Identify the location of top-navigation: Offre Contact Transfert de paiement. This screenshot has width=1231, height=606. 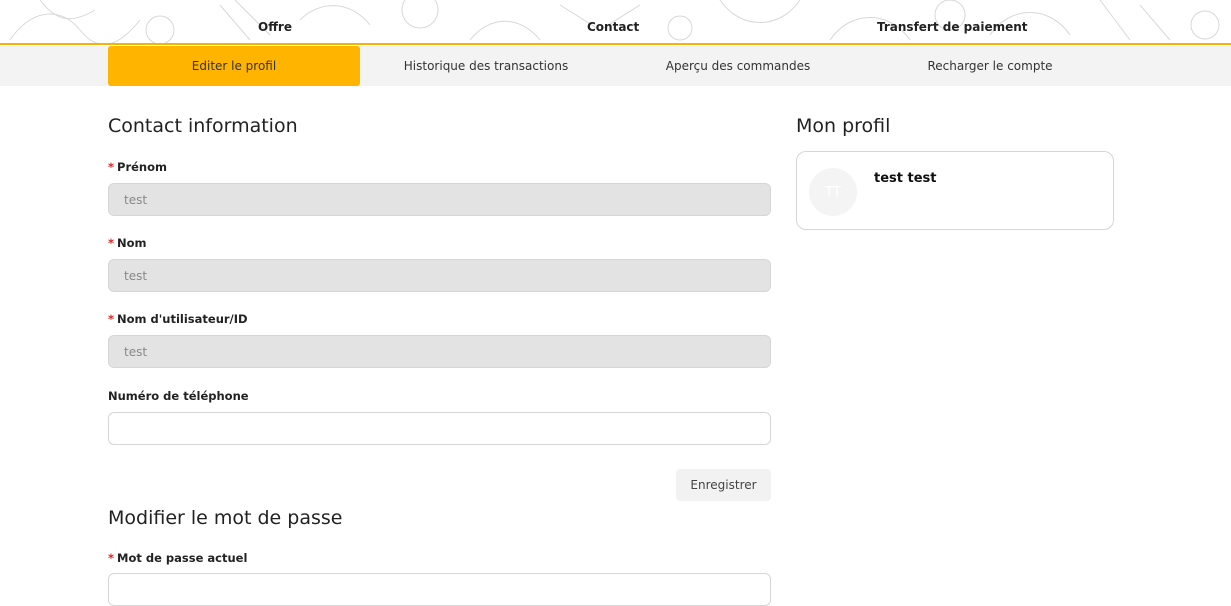
(615, 22).